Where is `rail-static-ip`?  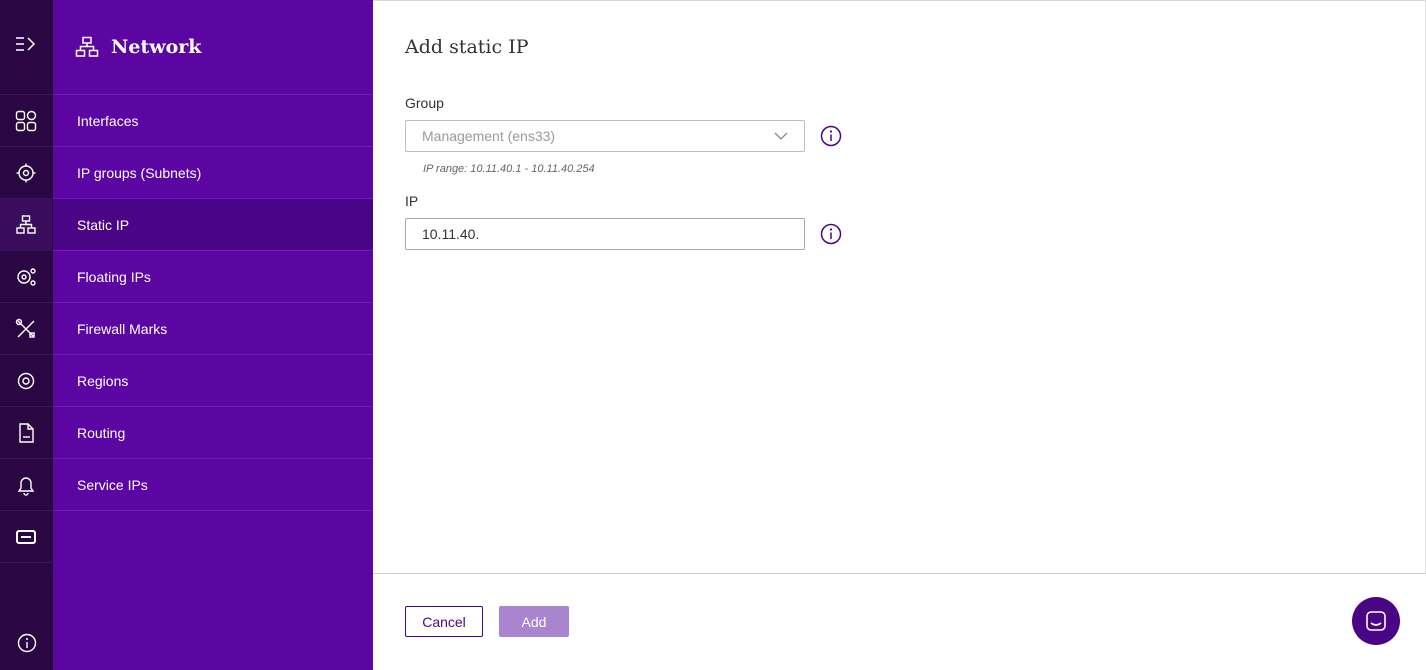
rail-static-ip is located at coordinates (26, 225).